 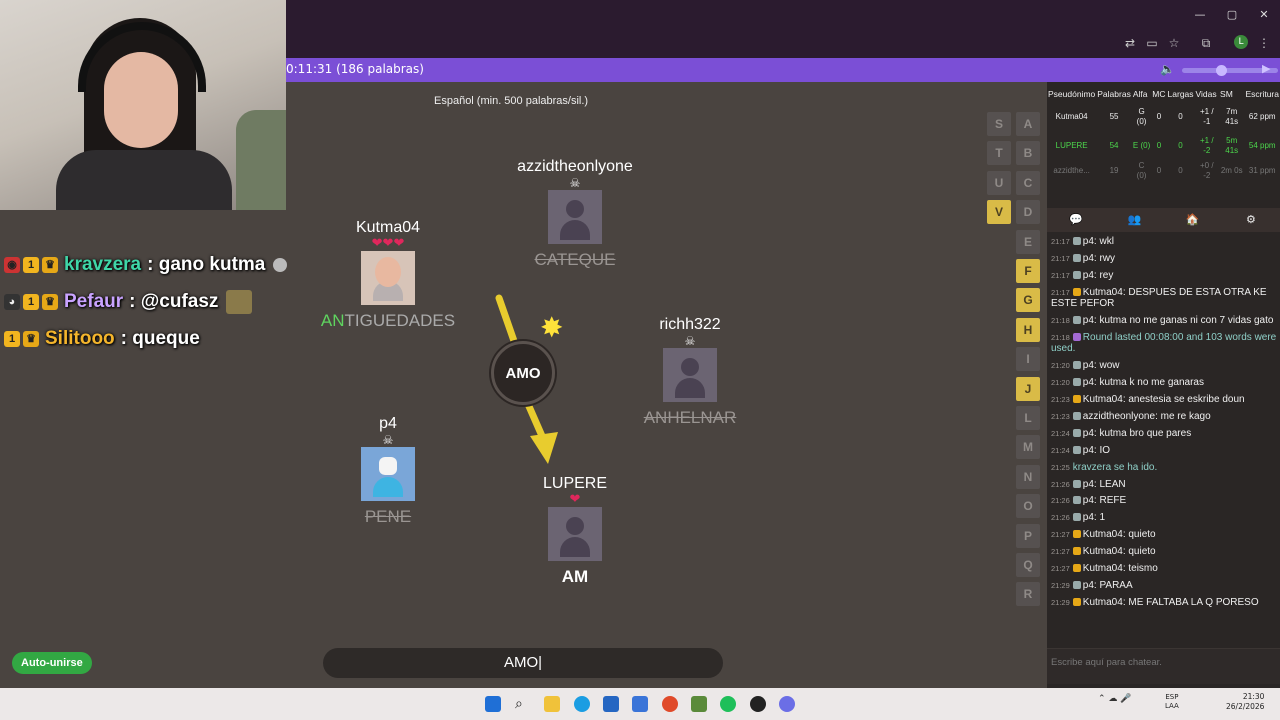 I want to click on stats-header-cell: SM, so click(x=1231, y=94).